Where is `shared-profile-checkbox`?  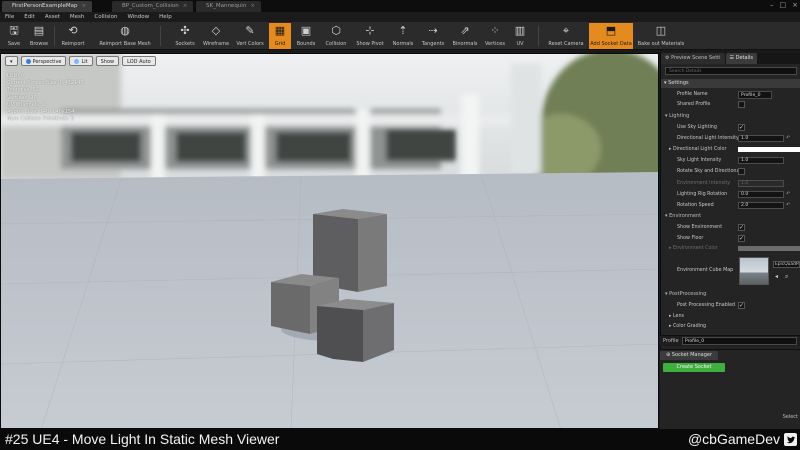 shared-profile-checkbox is located at coordinates (741, 104).